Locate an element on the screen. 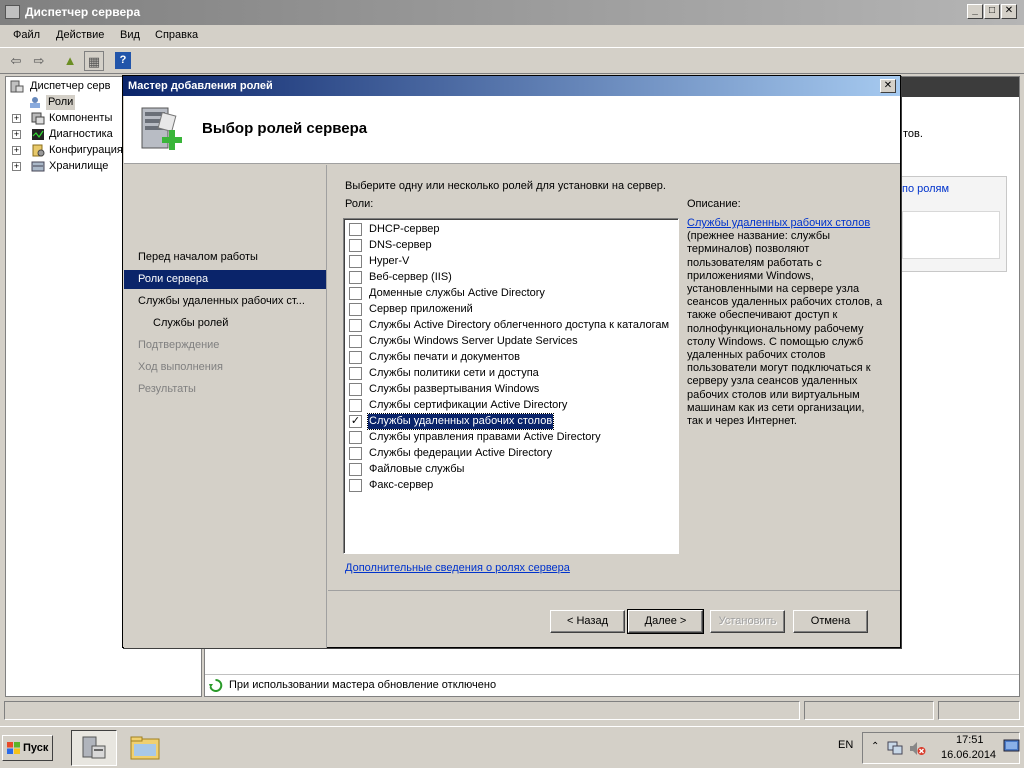 The image size is (1024, 768). dialog-footer: < Назад Далее > Установить Отмена is located at coordinates (614, 619).